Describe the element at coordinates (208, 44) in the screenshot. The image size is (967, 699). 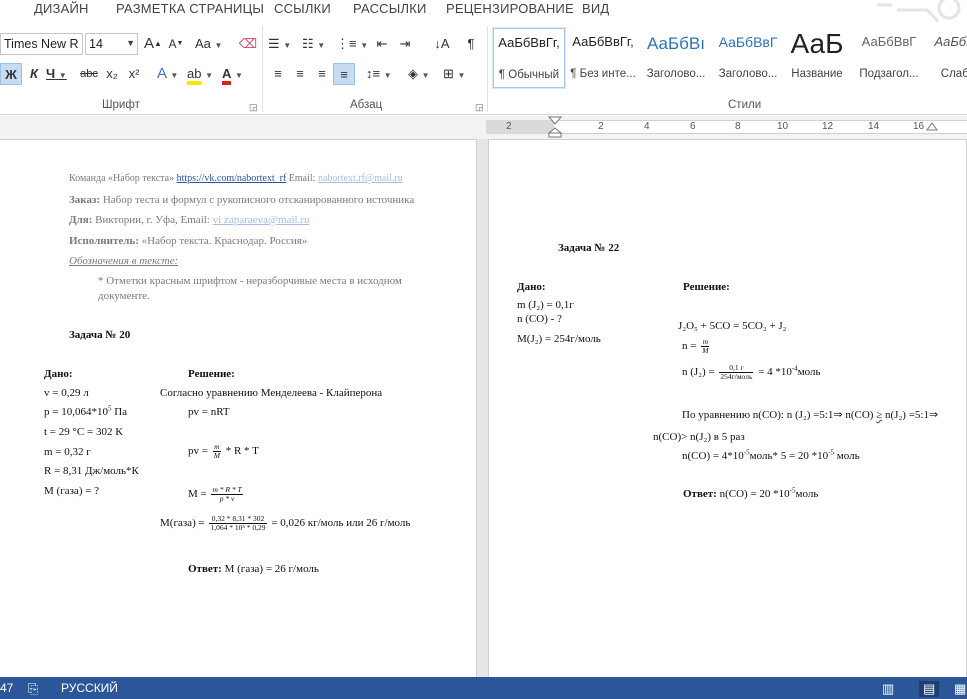
I see `change-case-button: Aa ▼` at that location.